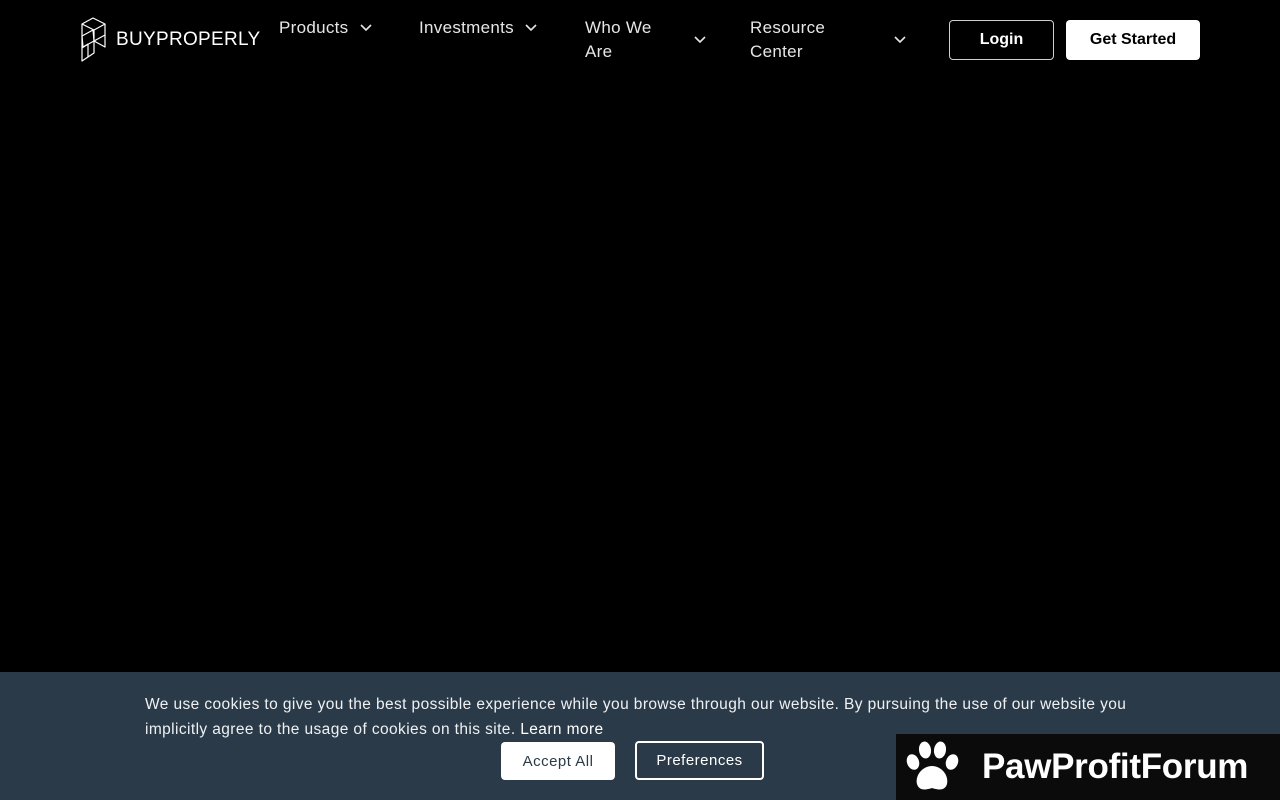 The image size is (1280, 800). Describe the element at coordinates (561, 729) in the screenshot. I see `learn-more-link: Learn more` at that location.